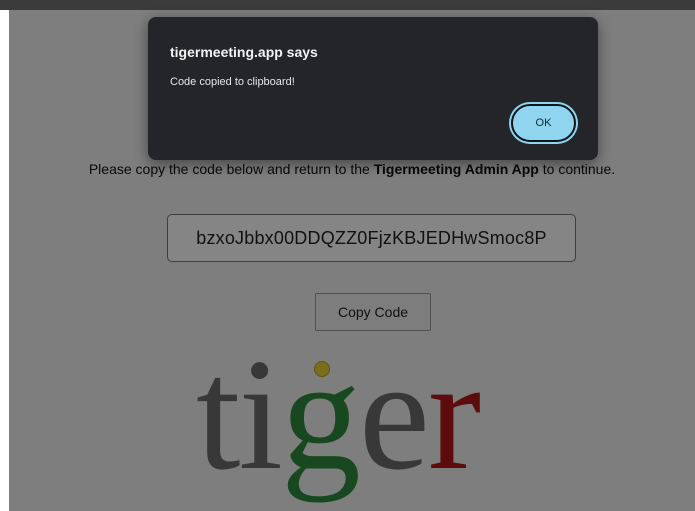  What do you see at coordinates (543, 123) in the screenshot?
I see `ok-button: OK` at bounding box center [543, 123].